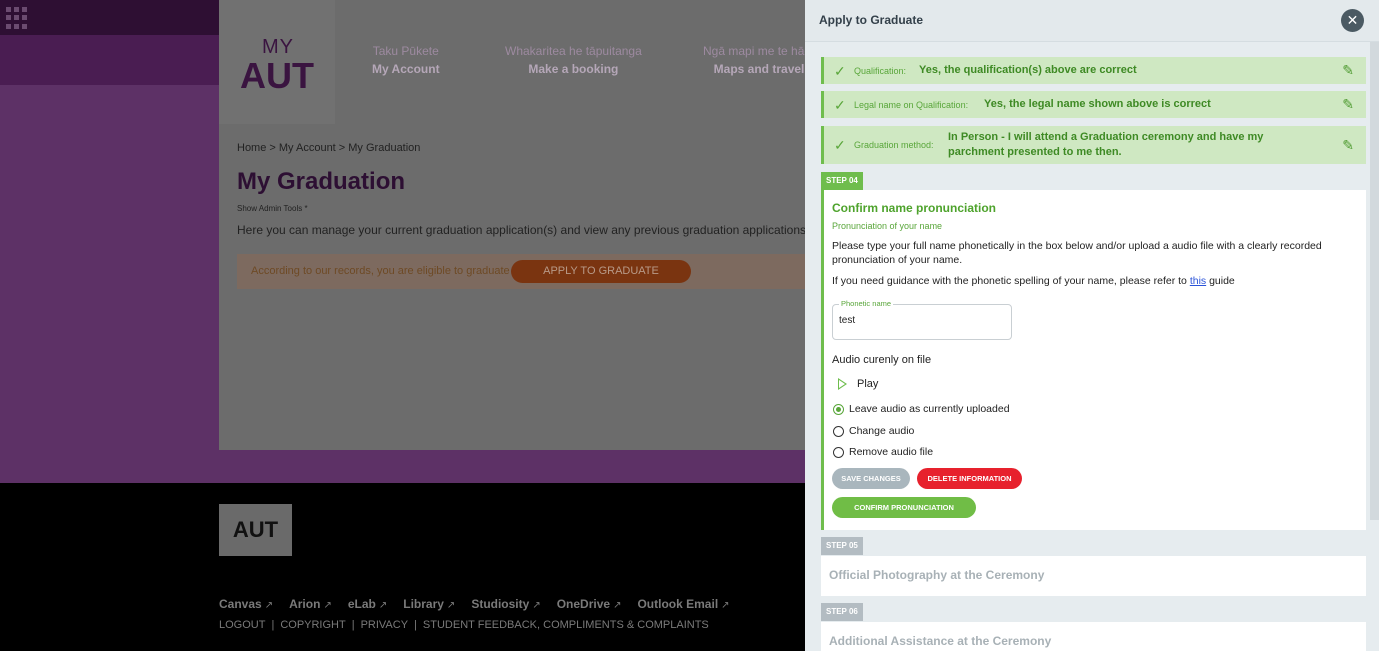 The width and height of the screenshot is (1379, 651). I want to click on step-card-photography: Official Photography at the Ceremony, so click(1093, 576).